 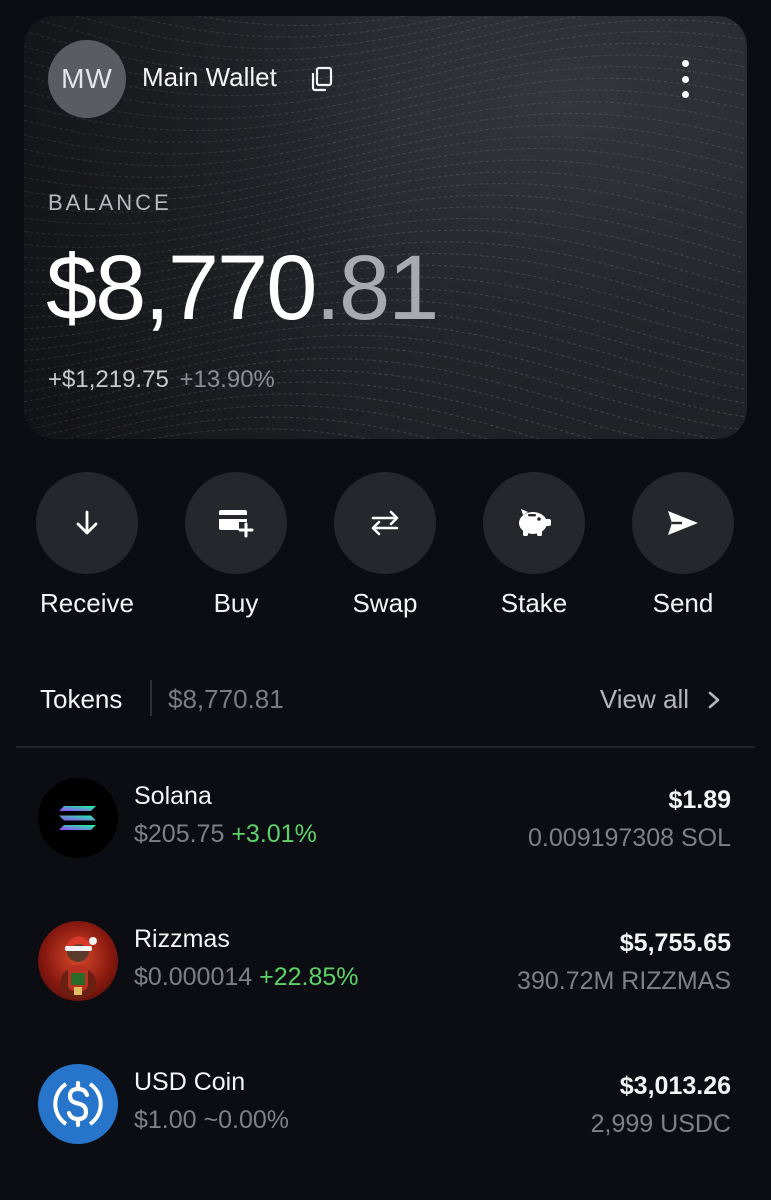 What do you see at coordinates (624, 981) in the screenshot?
I see `token-amount: 390.72M RIZZMAS` at bounding box center [624, 981].